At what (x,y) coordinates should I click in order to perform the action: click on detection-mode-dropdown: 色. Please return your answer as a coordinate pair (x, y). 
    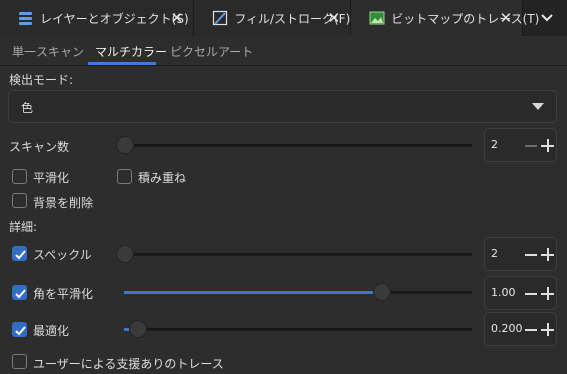
    Looking at the image, I should click on (282, 106).